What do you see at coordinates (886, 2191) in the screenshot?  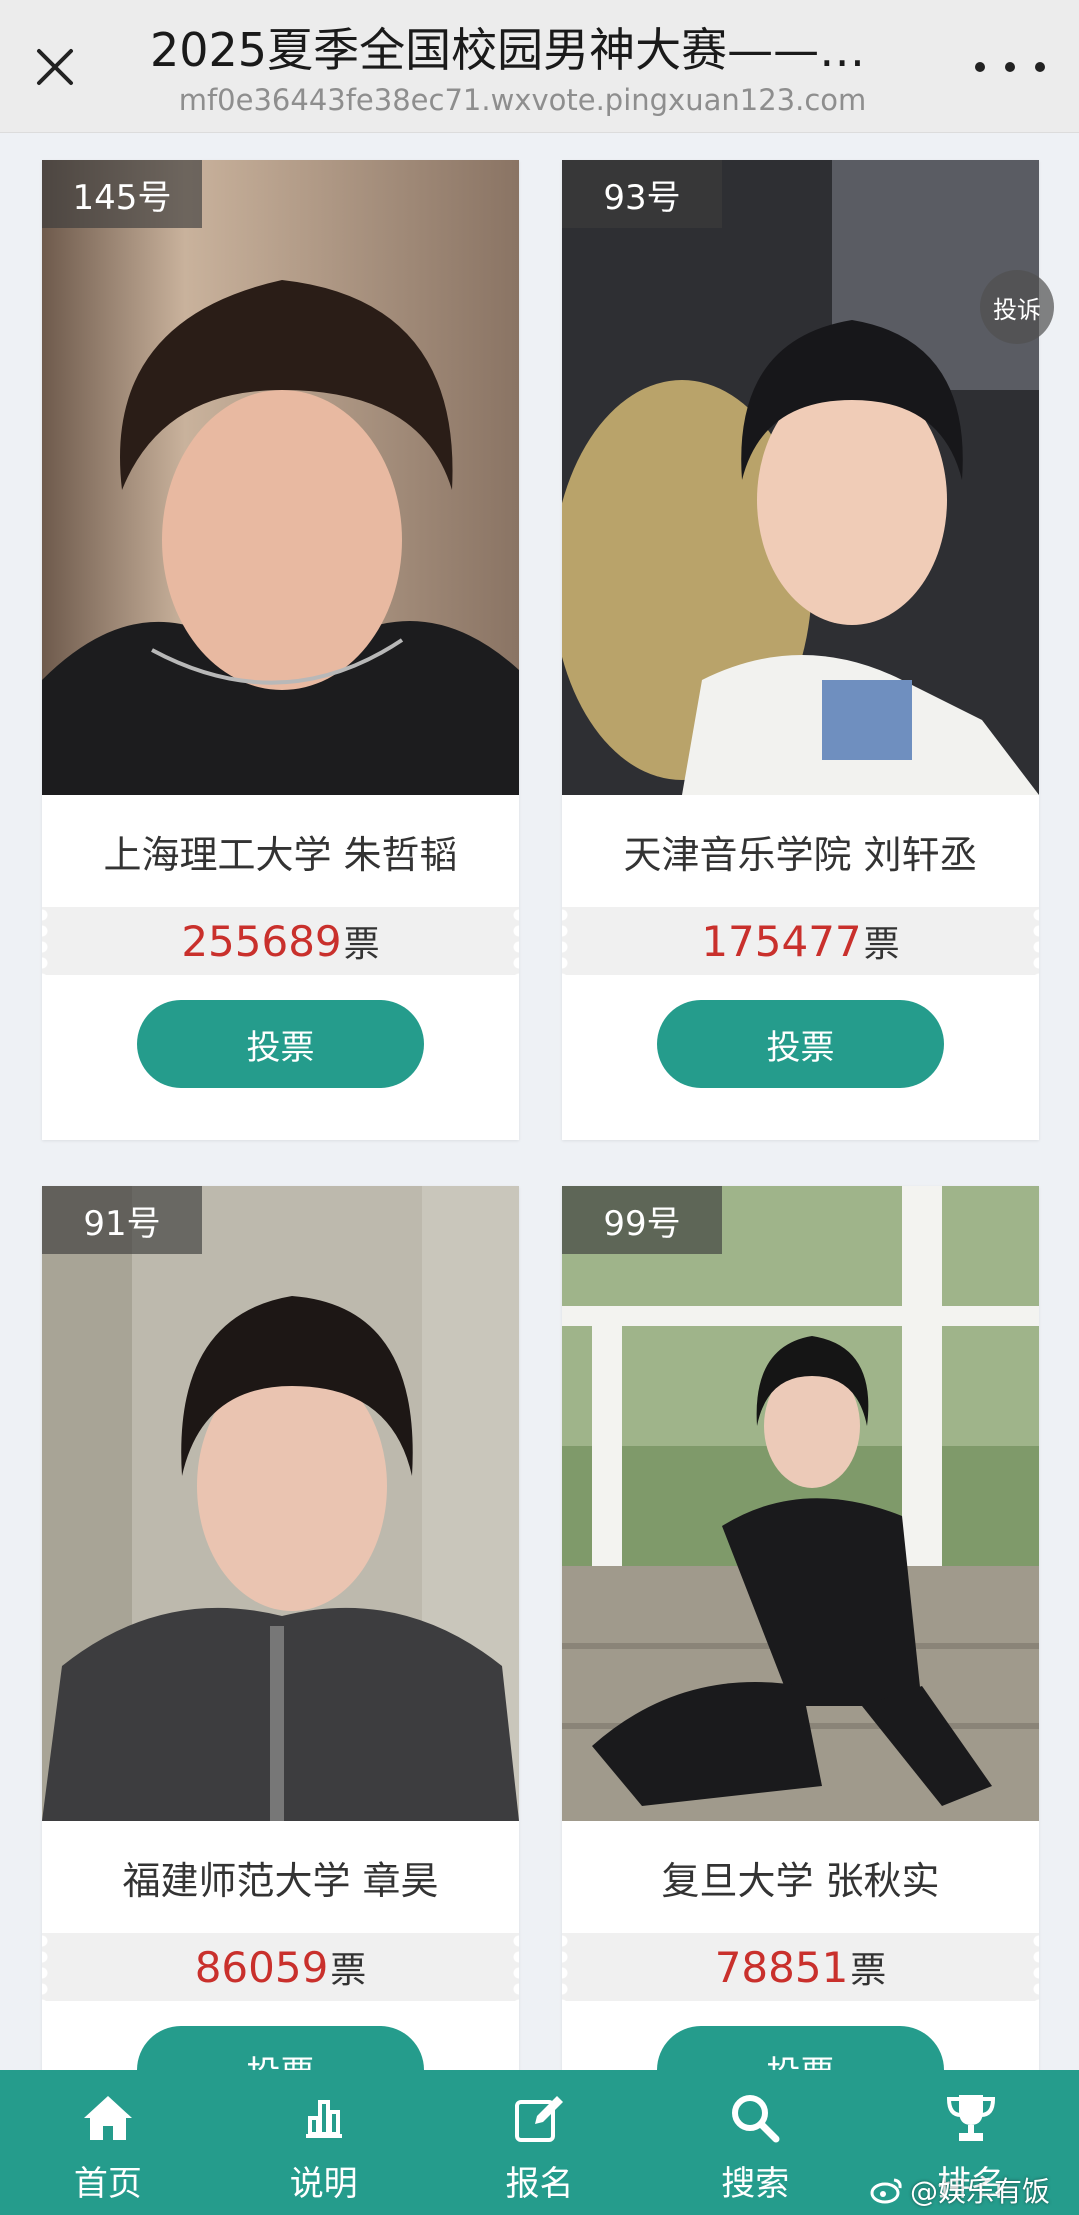 I see `weibo-icon` at bounding box center [886, 2191].